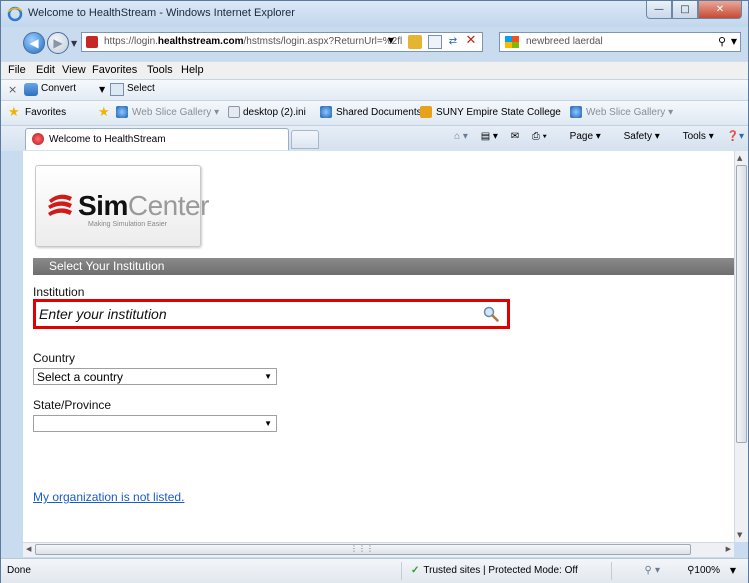  What do you see at coordinates (74, 70) in the screenshot?
I see `menu-view: View` at bounding box center [74, 70].